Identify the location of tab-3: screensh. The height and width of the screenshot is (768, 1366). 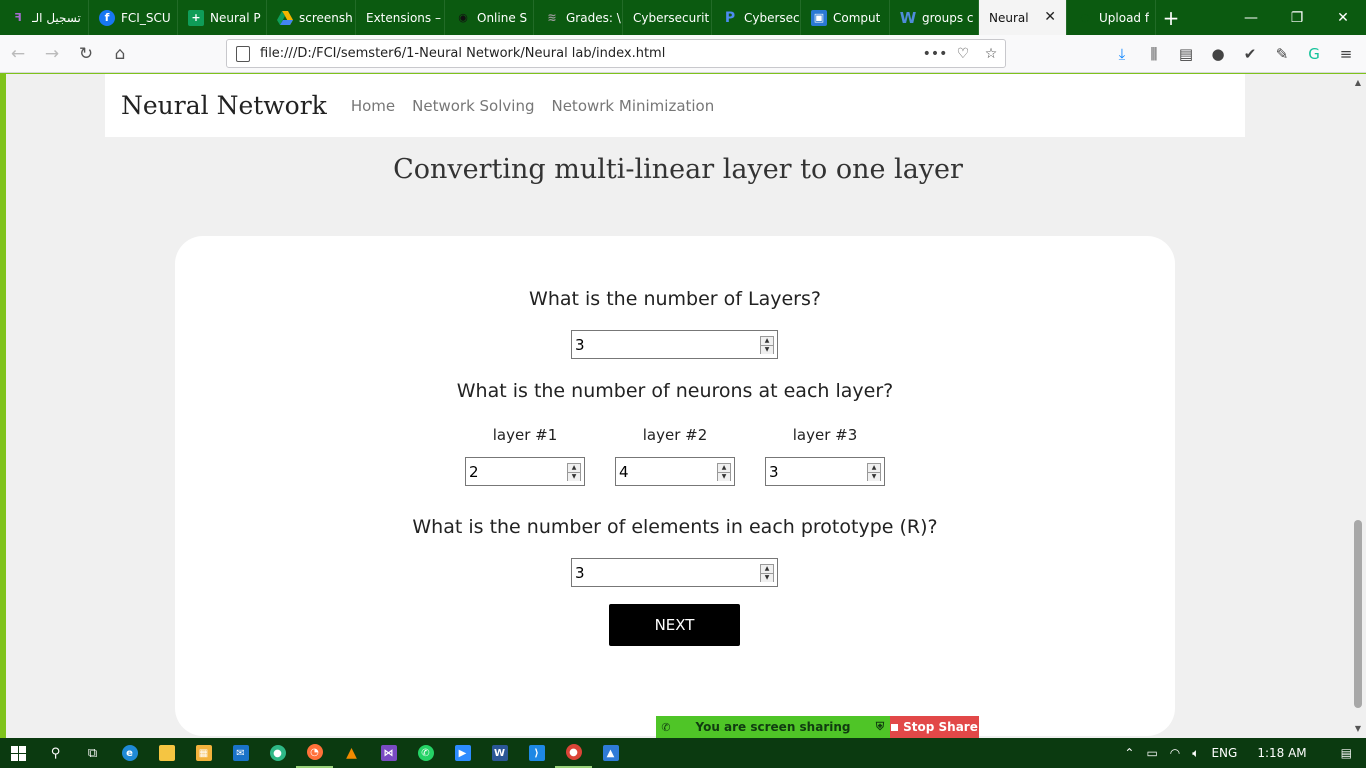
(311, 17).